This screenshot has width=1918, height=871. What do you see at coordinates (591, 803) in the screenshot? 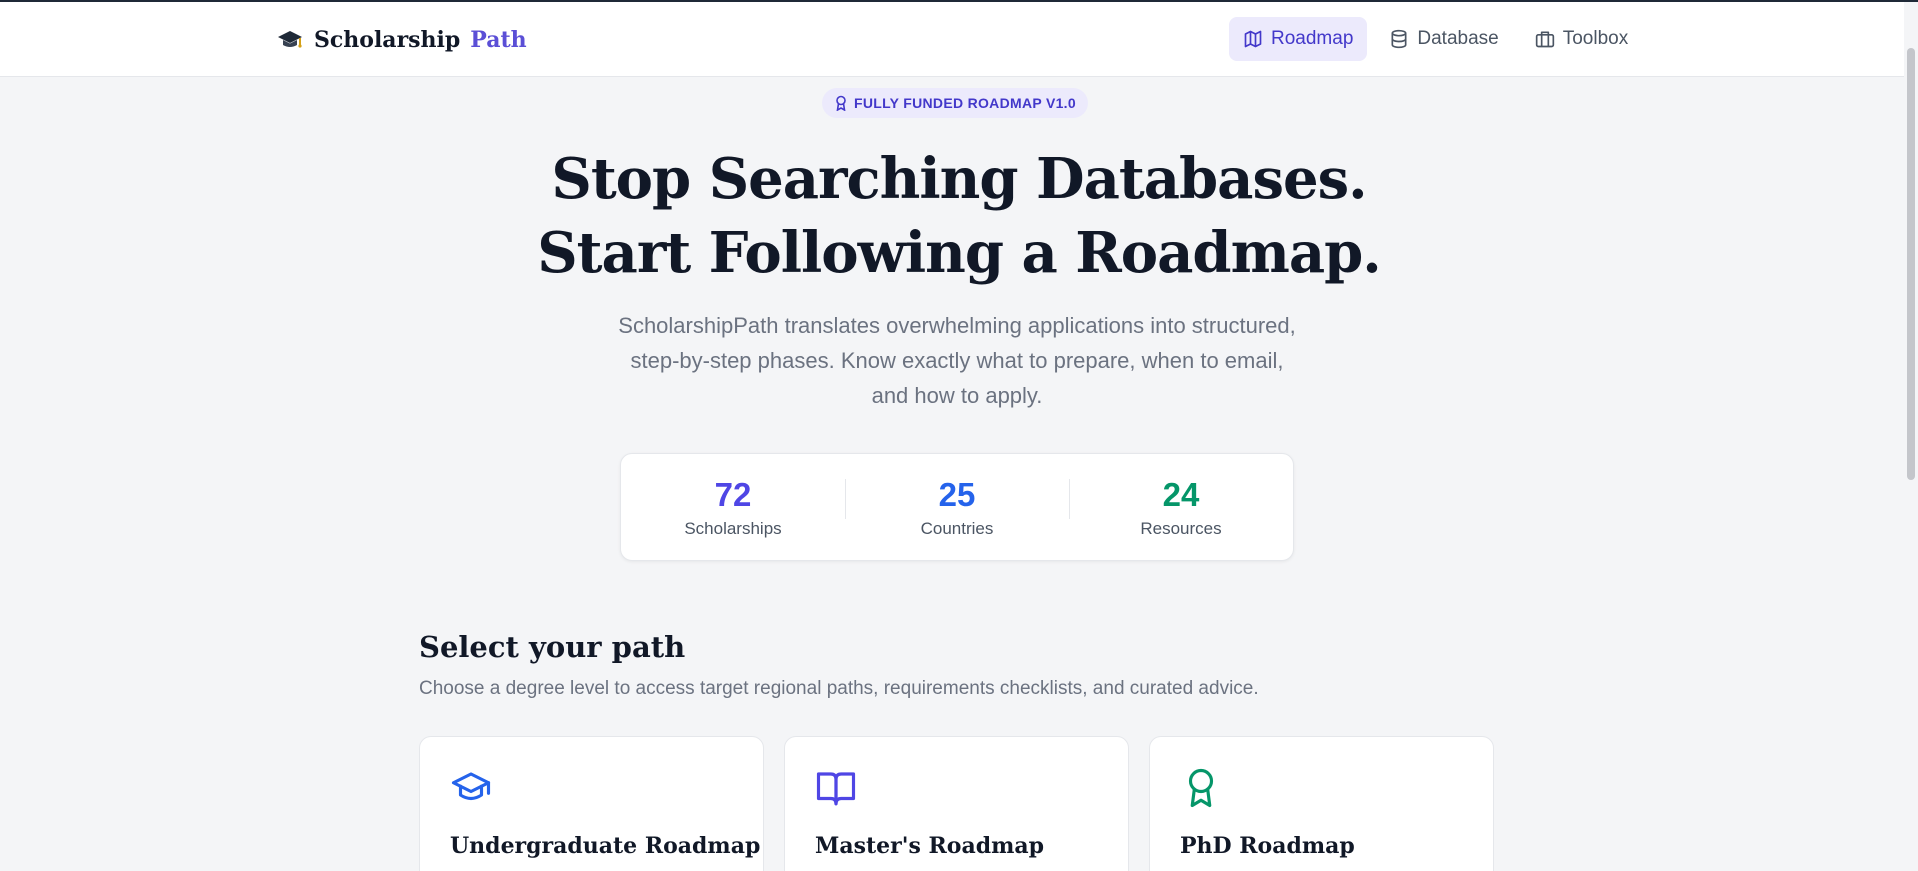
I see `card-undergraduate: Undergraduate Roadmap` at bounding box center [591, 803].